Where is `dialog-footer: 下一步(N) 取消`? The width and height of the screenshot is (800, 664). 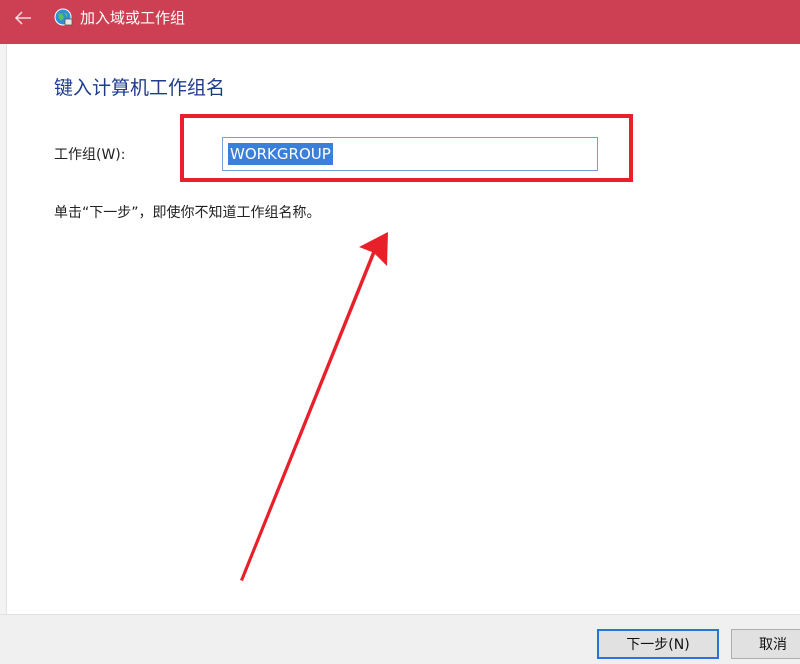
dialog-footer: 下一步(N) 取消 is located at coordinates (400, 639).